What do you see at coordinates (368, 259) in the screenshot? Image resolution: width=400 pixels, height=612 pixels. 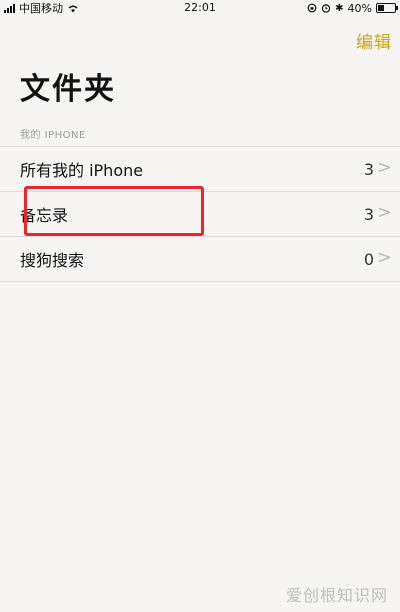 I see `folder-count: 0` at bounding box center [368, 259].